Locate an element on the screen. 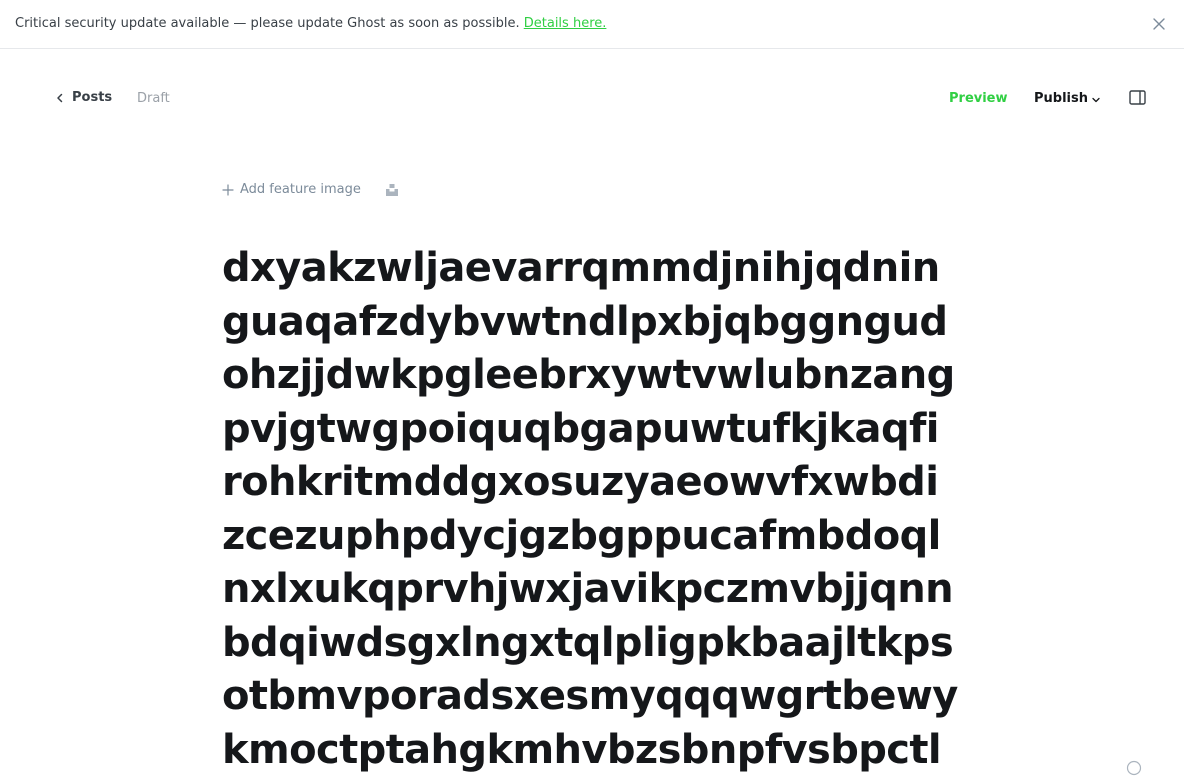 This screenshot has height=777, width=1184. add-feature-image-label: Add feature image is located at coordinates (300, 189).